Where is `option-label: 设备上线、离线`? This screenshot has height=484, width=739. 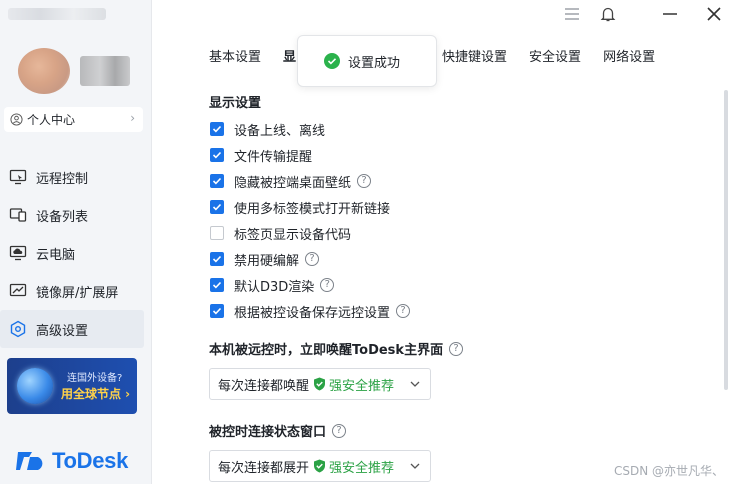
option-label: 设备上线、离线 is located at coordinates (280, 131).